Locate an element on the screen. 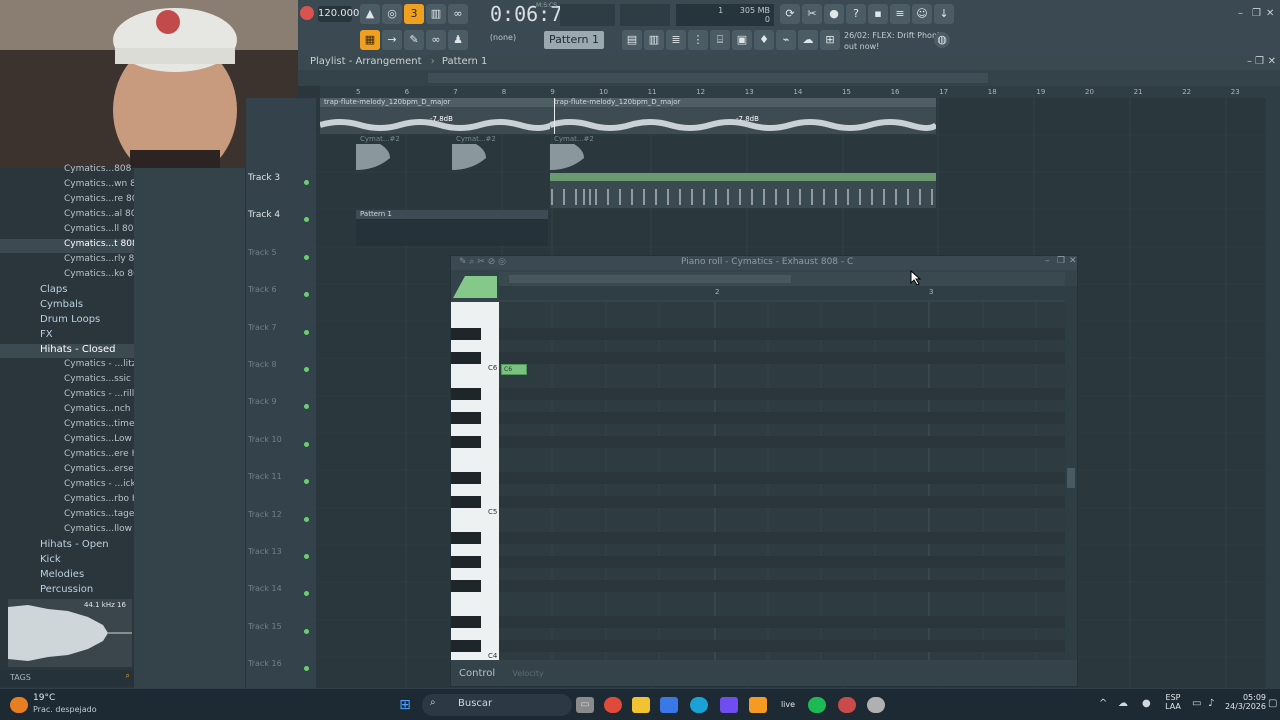 This screenshot has height=720, width=1280. browser-folder: Claps is located at coordinates (67, 291).